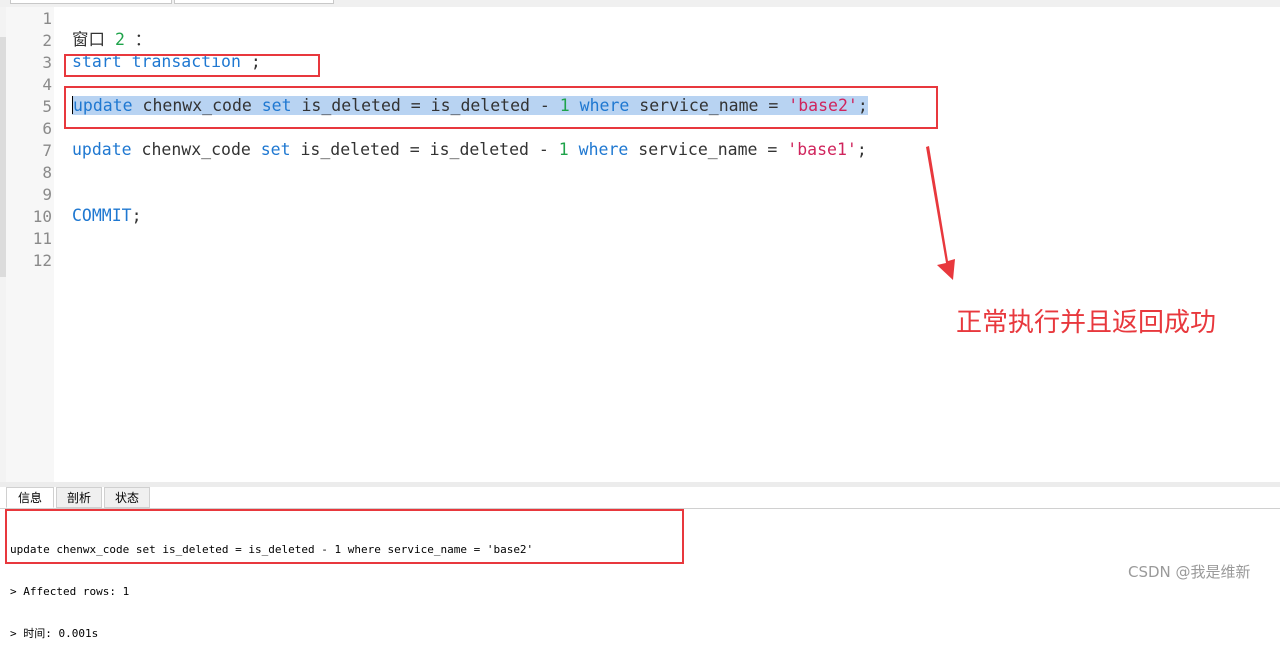 The width and height of the screenshot is (1280, 655). Describe the element at coordinates (102, 149) in the screenshot. I see `keyword: update` at that location.